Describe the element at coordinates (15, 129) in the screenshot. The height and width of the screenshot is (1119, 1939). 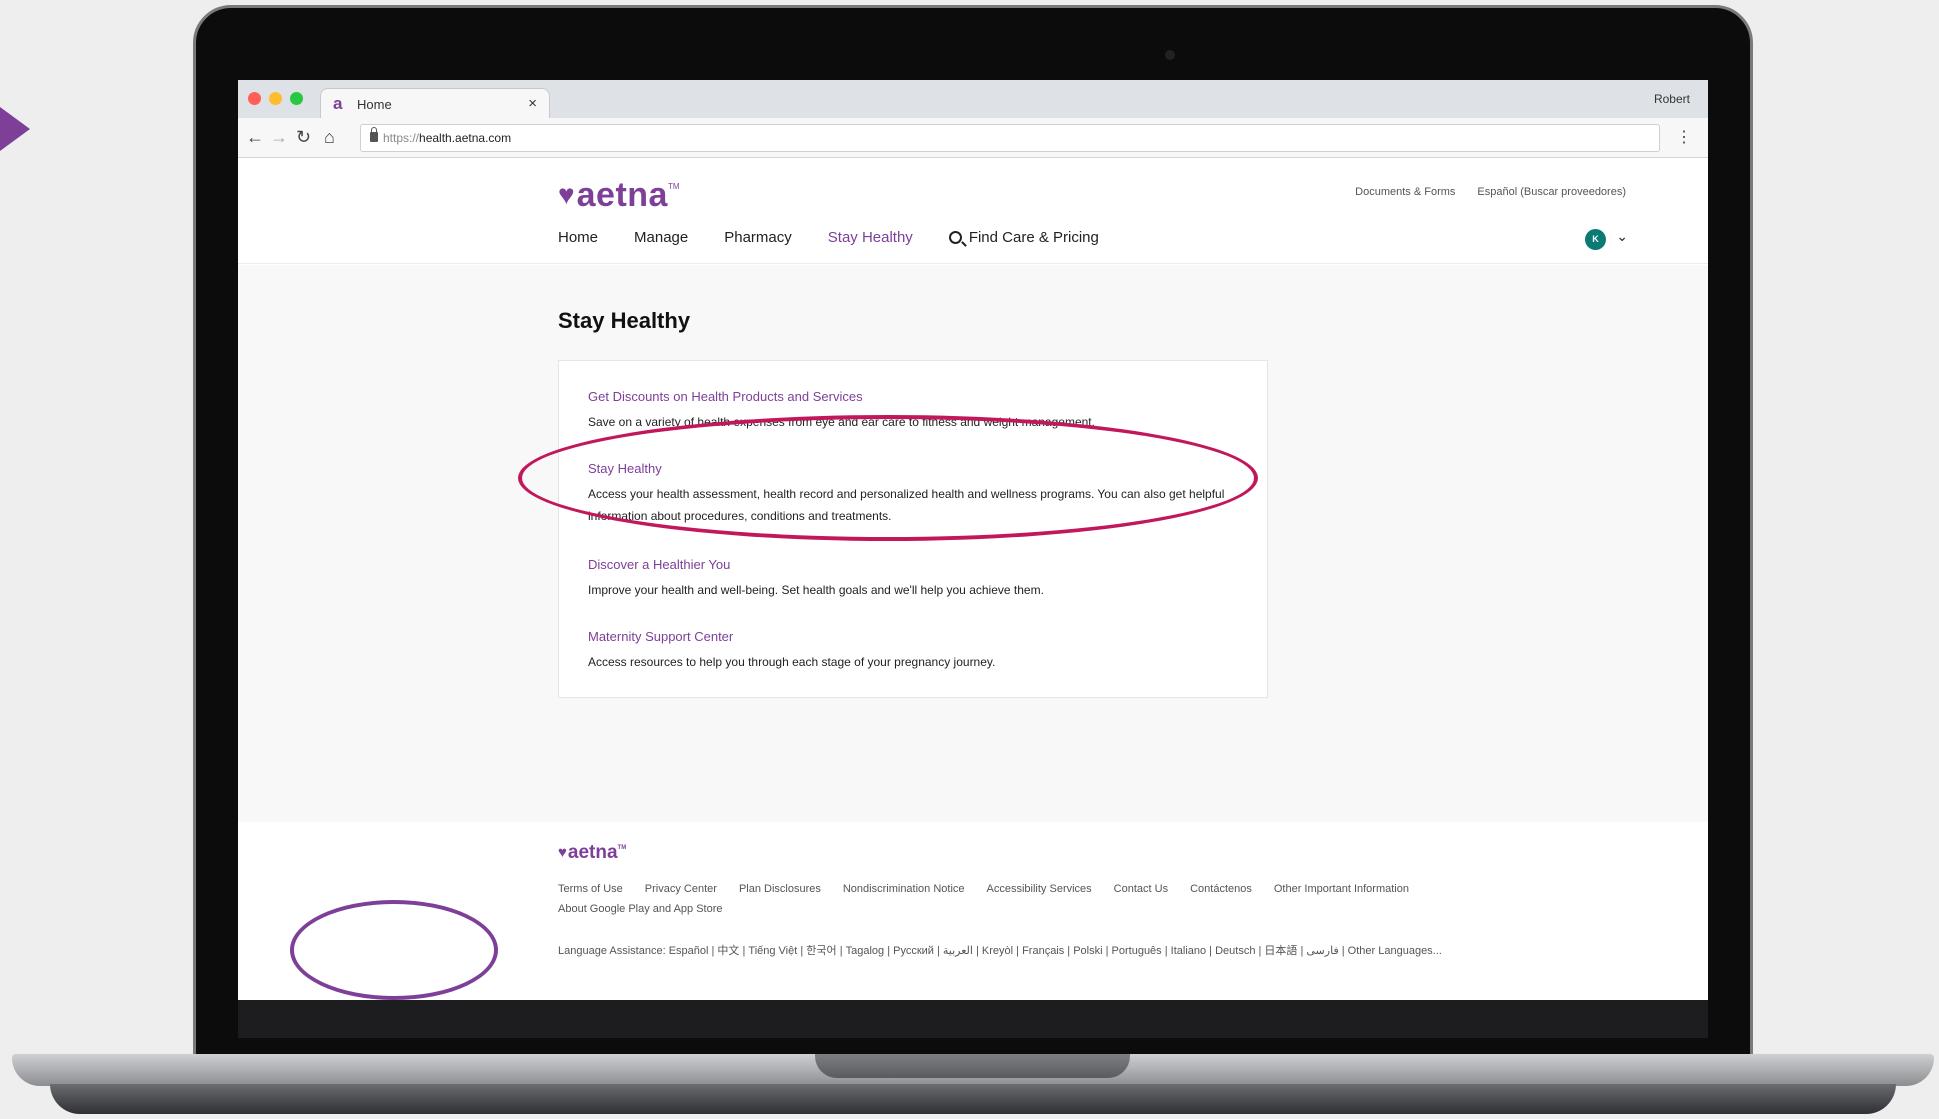
I see `pointer-arrow-icon` at that location.